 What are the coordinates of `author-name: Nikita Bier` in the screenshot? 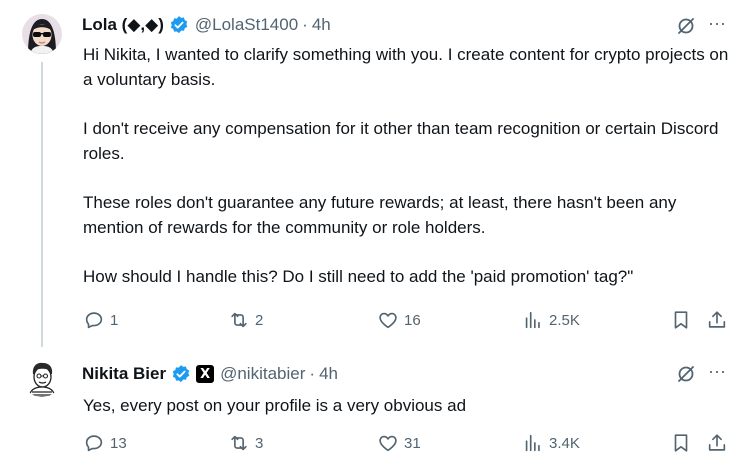 It's located at (124, 374).